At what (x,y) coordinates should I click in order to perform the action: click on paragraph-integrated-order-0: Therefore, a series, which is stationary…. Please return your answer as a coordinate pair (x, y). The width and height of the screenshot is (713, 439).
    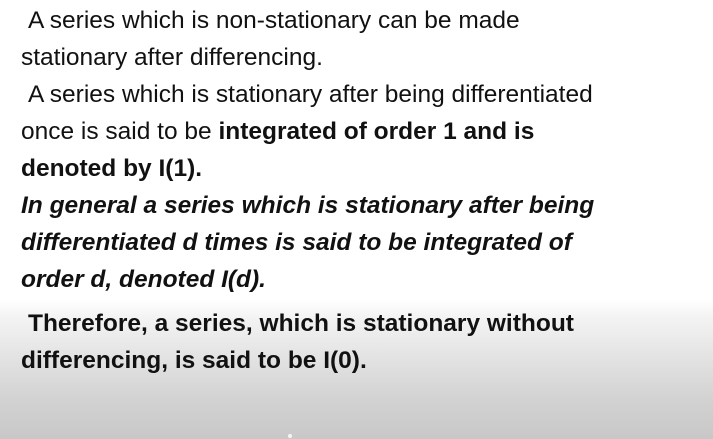
    Looking at the image, I should click on (297, 342).